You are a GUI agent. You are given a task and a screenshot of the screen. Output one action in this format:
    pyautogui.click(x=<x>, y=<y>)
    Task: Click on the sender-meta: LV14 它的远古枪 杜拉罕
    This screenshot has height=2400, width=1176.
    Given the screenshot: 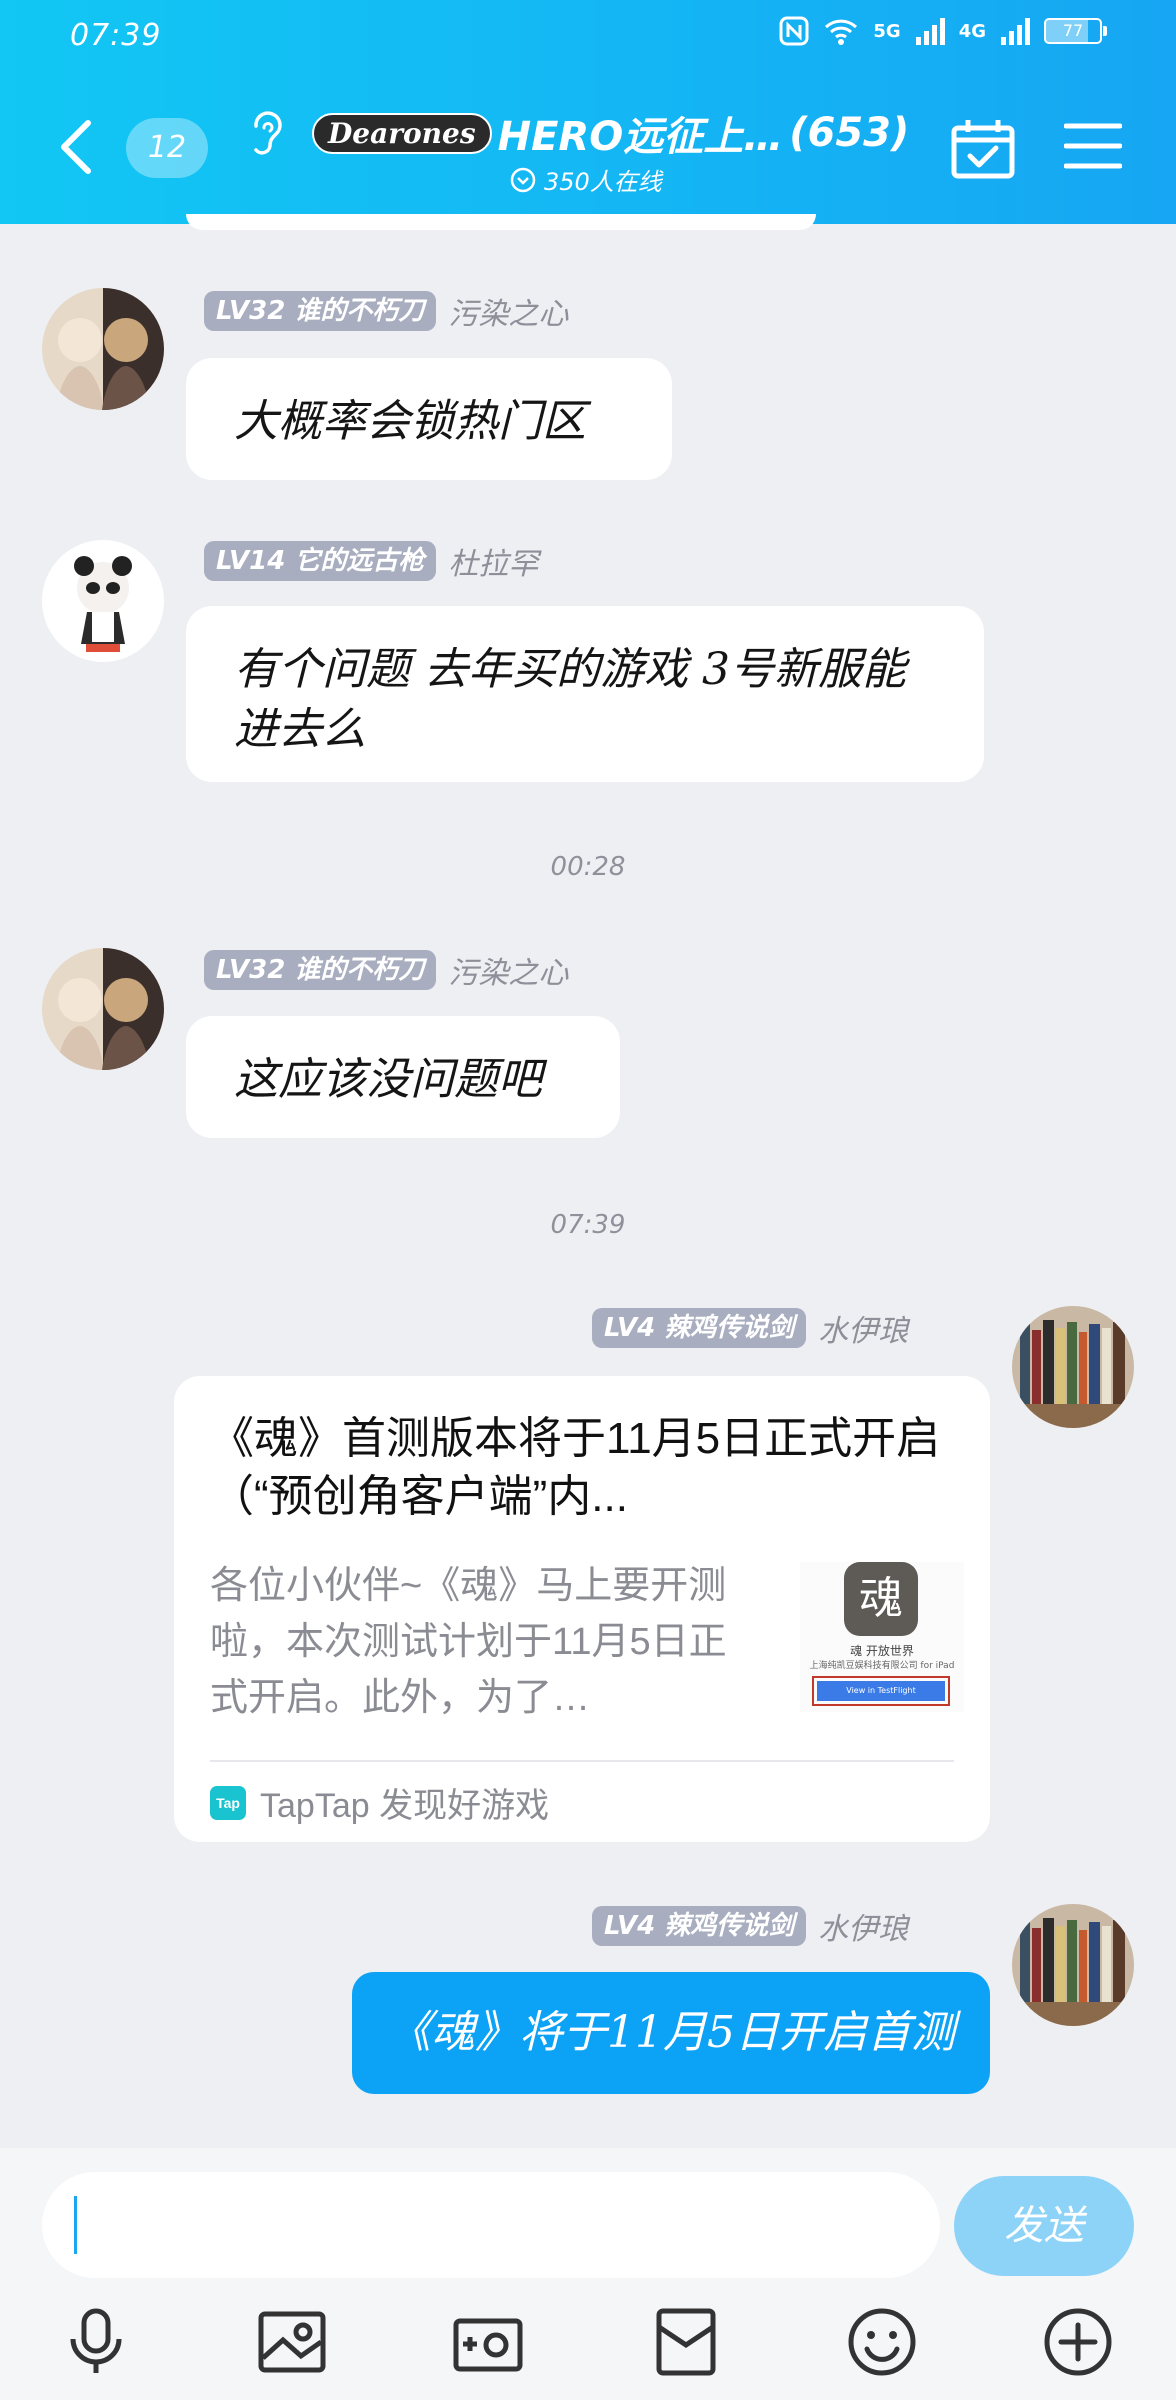 What is the action you would take?
    pyautogui.click(x=371, y=561)
    